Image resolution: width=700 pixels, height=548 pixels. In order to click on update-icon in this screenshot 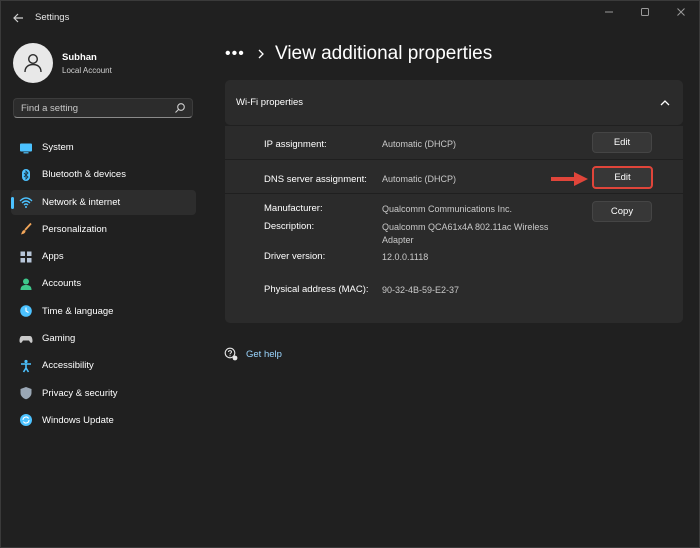, I will do `click(26, 420)`.